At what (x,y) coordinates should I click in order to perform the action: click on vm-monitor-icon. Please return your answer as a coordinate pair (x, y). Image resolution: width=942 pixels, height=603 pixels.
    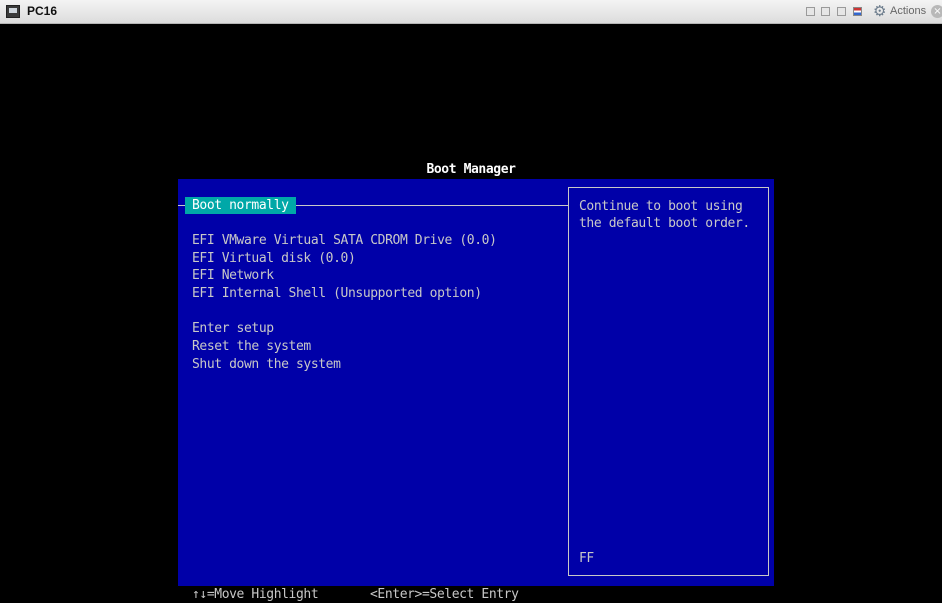
    Looking at the image, I should click on (13, 11).